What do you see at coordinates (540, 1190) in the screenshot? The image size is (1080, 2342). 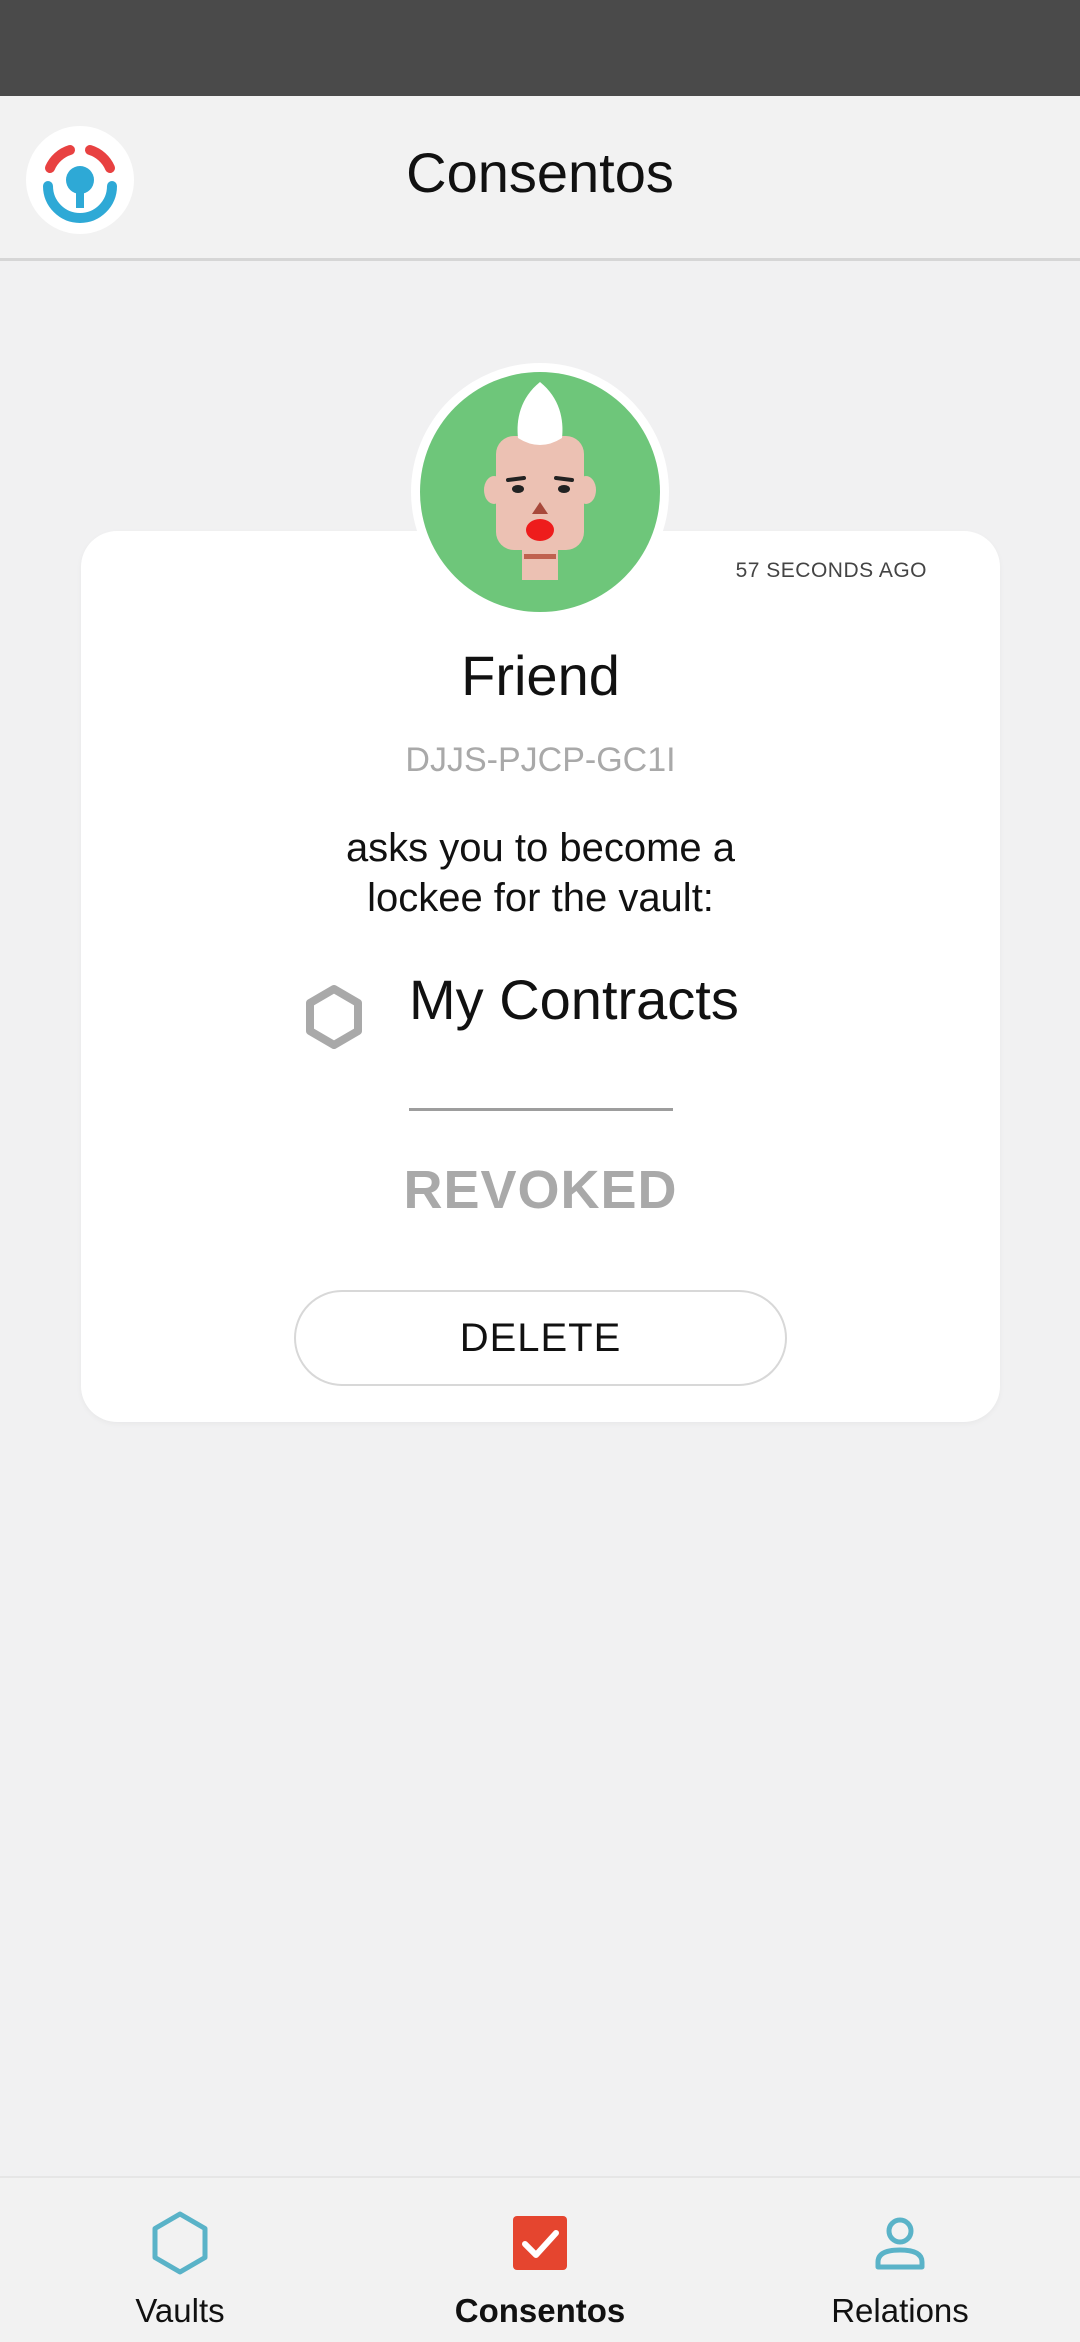 I see `status-badge: REVOKED` at bounding box center [540, 1190].